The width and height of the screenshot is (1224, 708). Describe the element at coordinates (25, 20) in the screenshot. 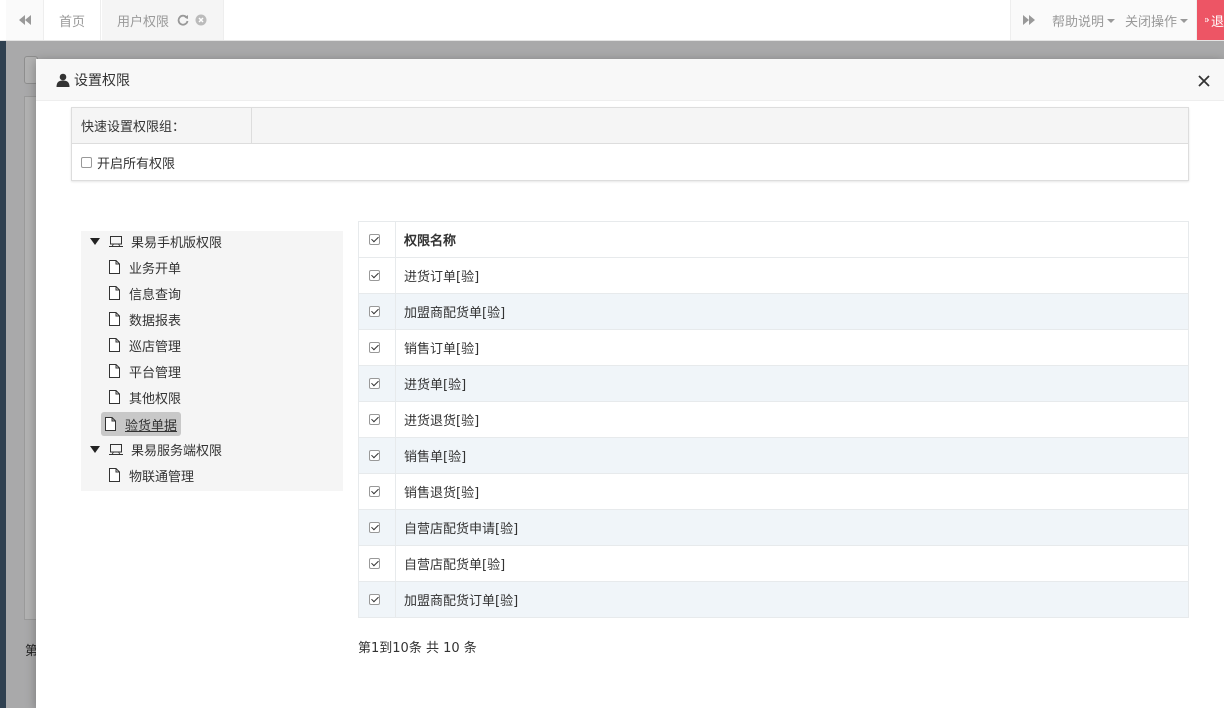

I see `tab-scroll-left-button` at that location.